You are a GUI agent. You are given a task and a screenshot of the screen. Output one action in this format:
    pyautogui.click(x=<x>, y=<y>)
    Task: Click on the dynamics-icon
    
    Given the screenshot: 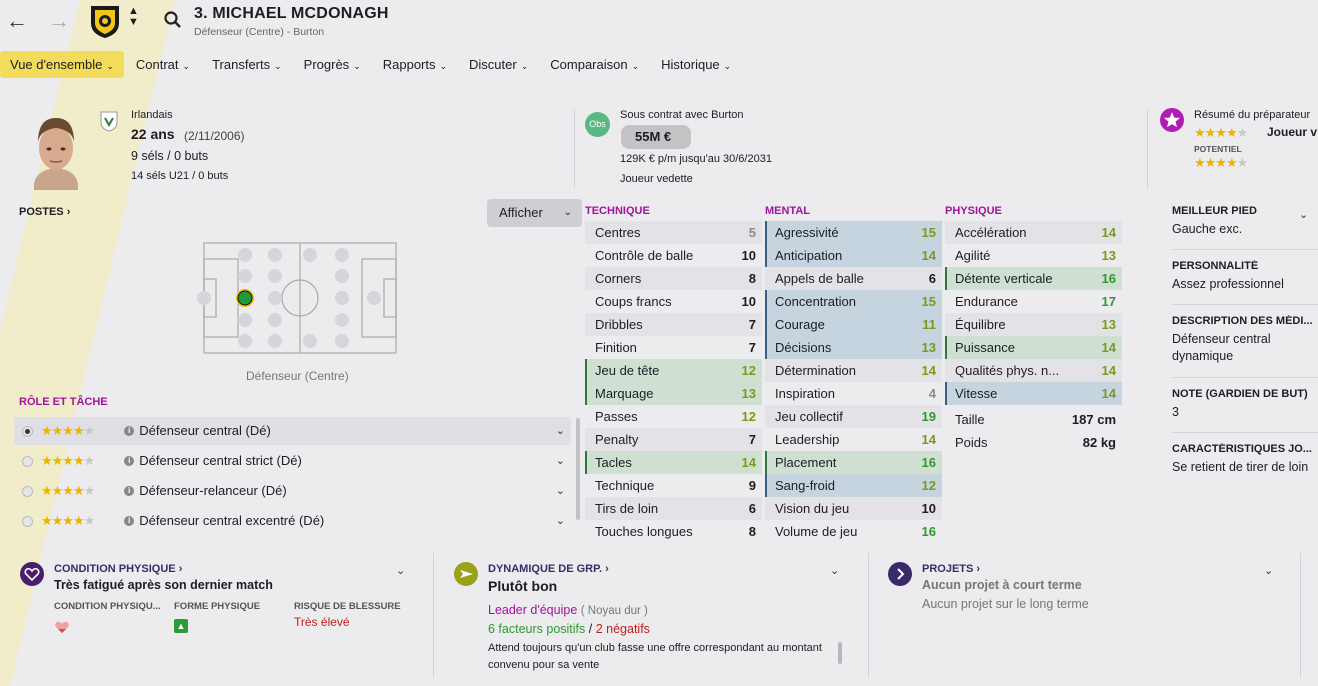 What is the action you would take?
    pyautogui.click(x=466, y=574)
    